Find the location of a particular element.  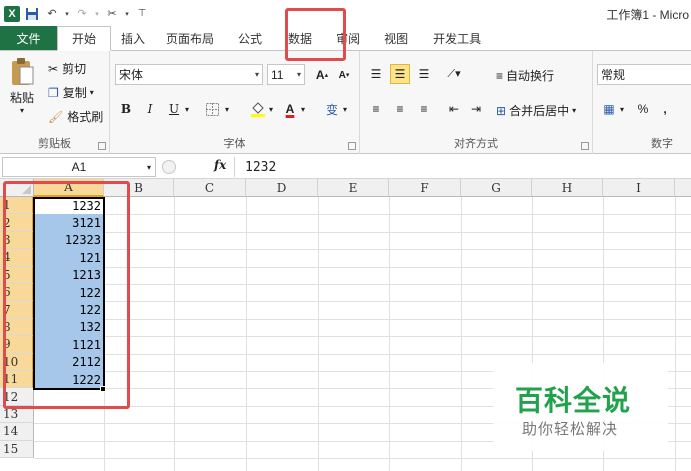

align-bottom-button: ☰ is located at coordinates (424, 74).